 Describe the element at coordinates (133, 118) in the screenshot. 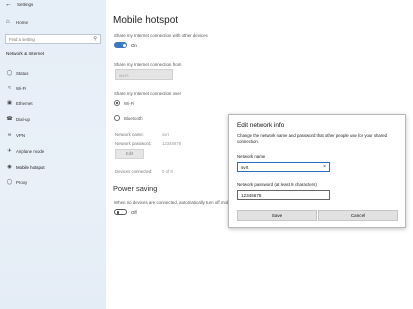

I see `radio-bluetooth-label: Bluetooth` at that location.